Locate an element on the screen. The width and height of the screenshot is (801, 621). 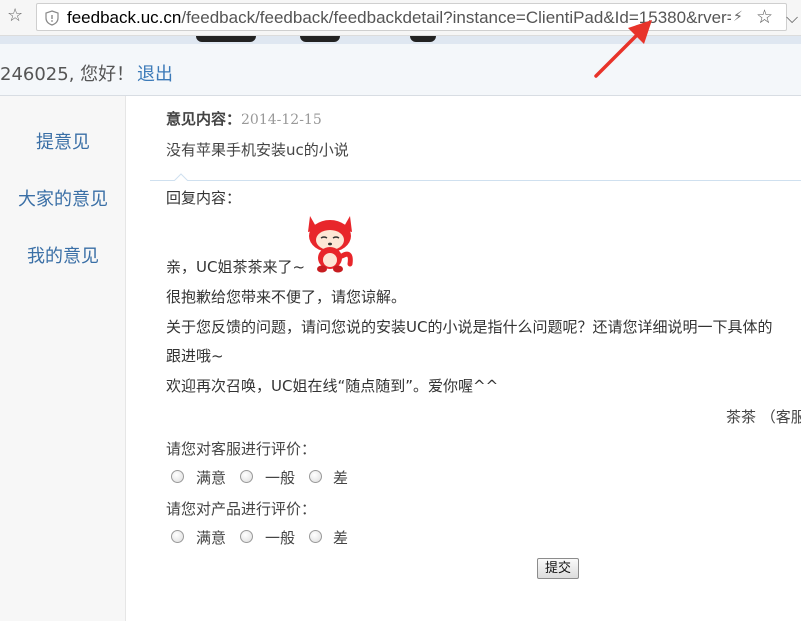
product-rating-poor-radio is located at coordinates (315, 536).